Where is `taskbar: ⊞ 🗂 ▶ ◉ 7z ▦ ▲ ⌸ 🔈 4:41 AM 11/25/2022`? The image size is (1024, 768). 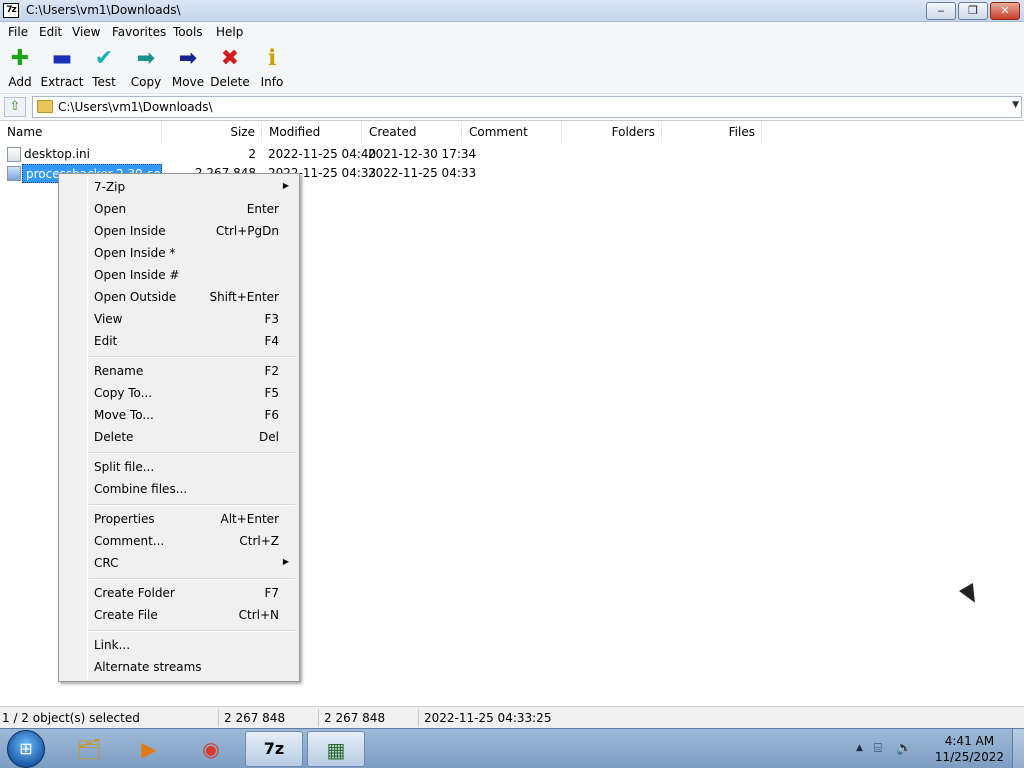 taskbar: ⊞ 🗂 ▶ ◉ 7z ▦ ▲ ⌸ 🔈 4:41 AM 11/25/2022 is located at coordinates (512, 748).